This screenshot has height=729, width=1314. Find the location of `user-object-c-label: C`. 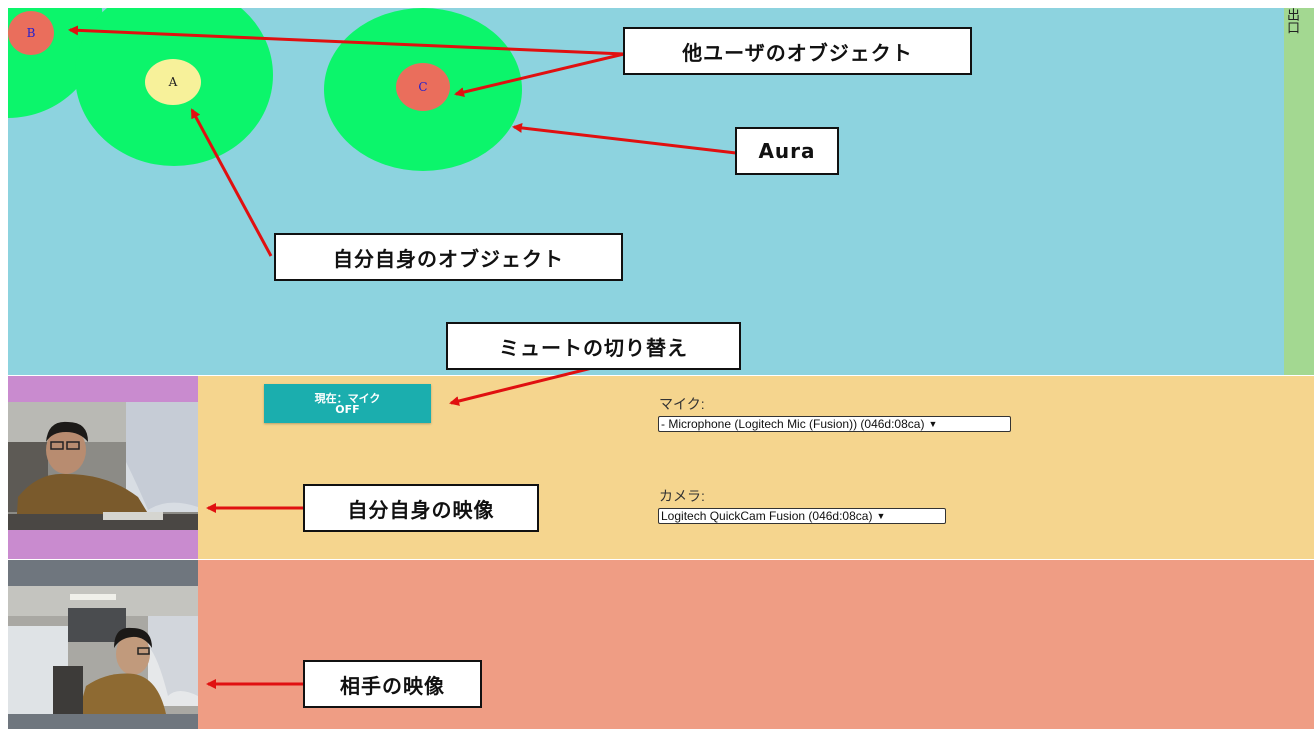

user-object-c-label: C is located at coordinates (423, 87).